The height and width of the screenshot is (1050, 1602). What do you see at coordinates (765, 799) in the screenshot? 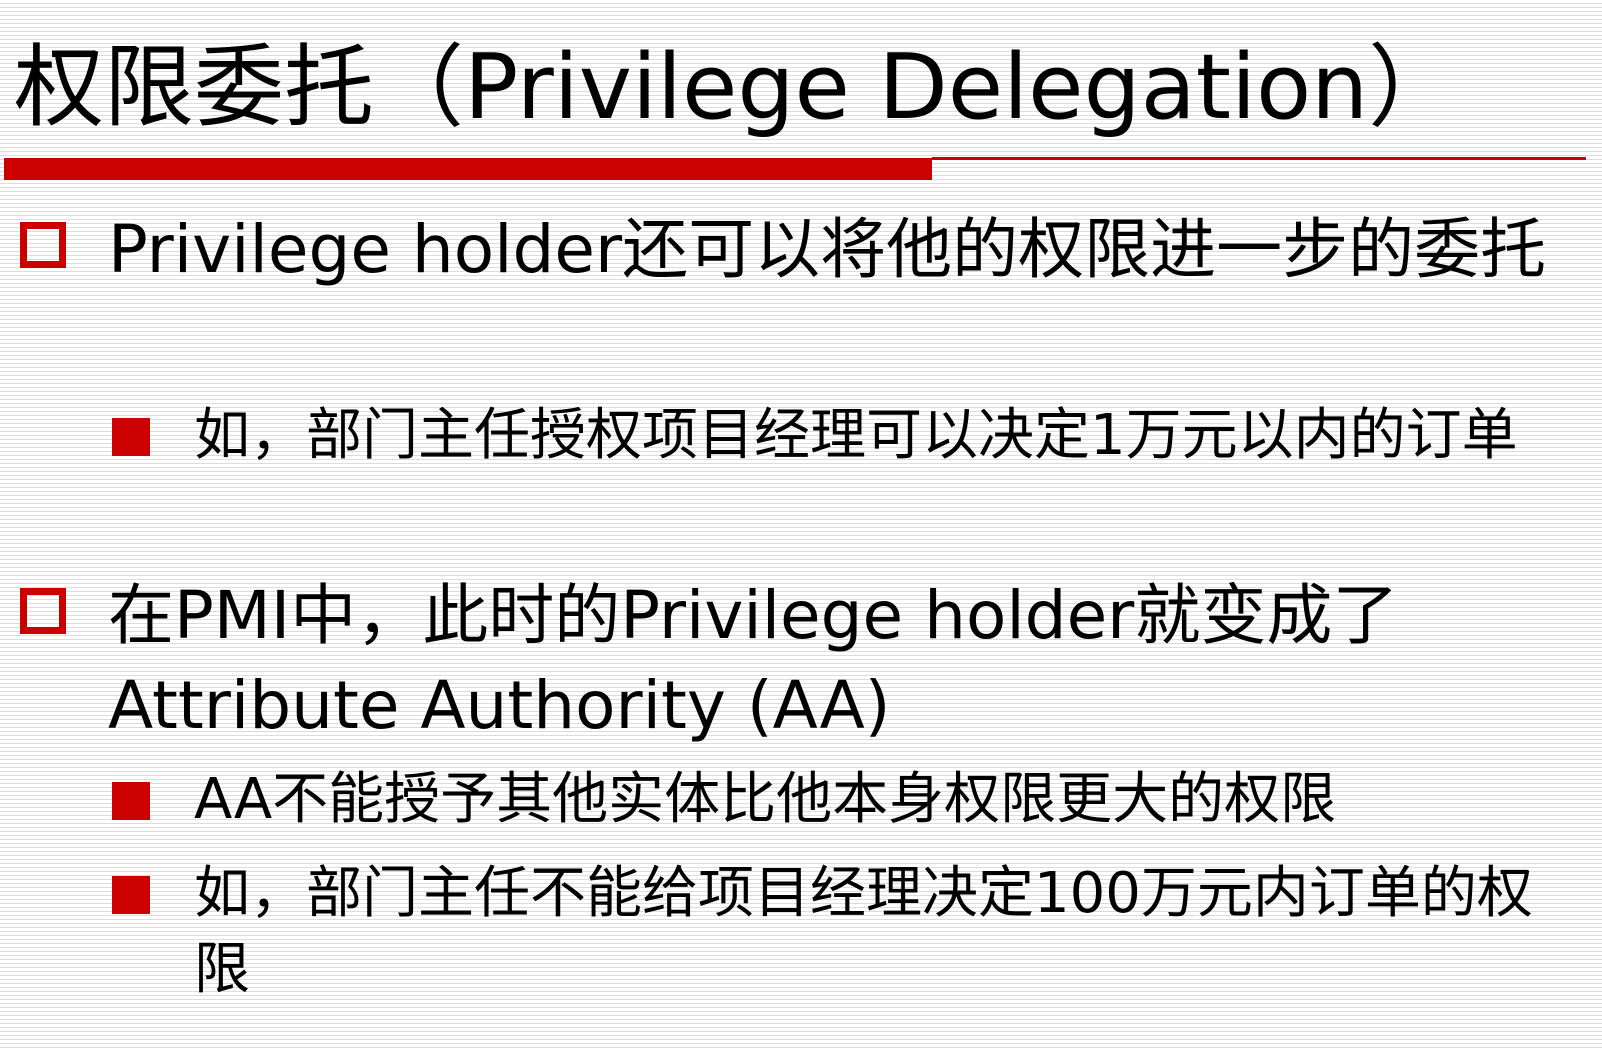
I see `bullet-text: AA不能授予其他实体比他本身权限更大的权限` at bounding box center [765, 799].